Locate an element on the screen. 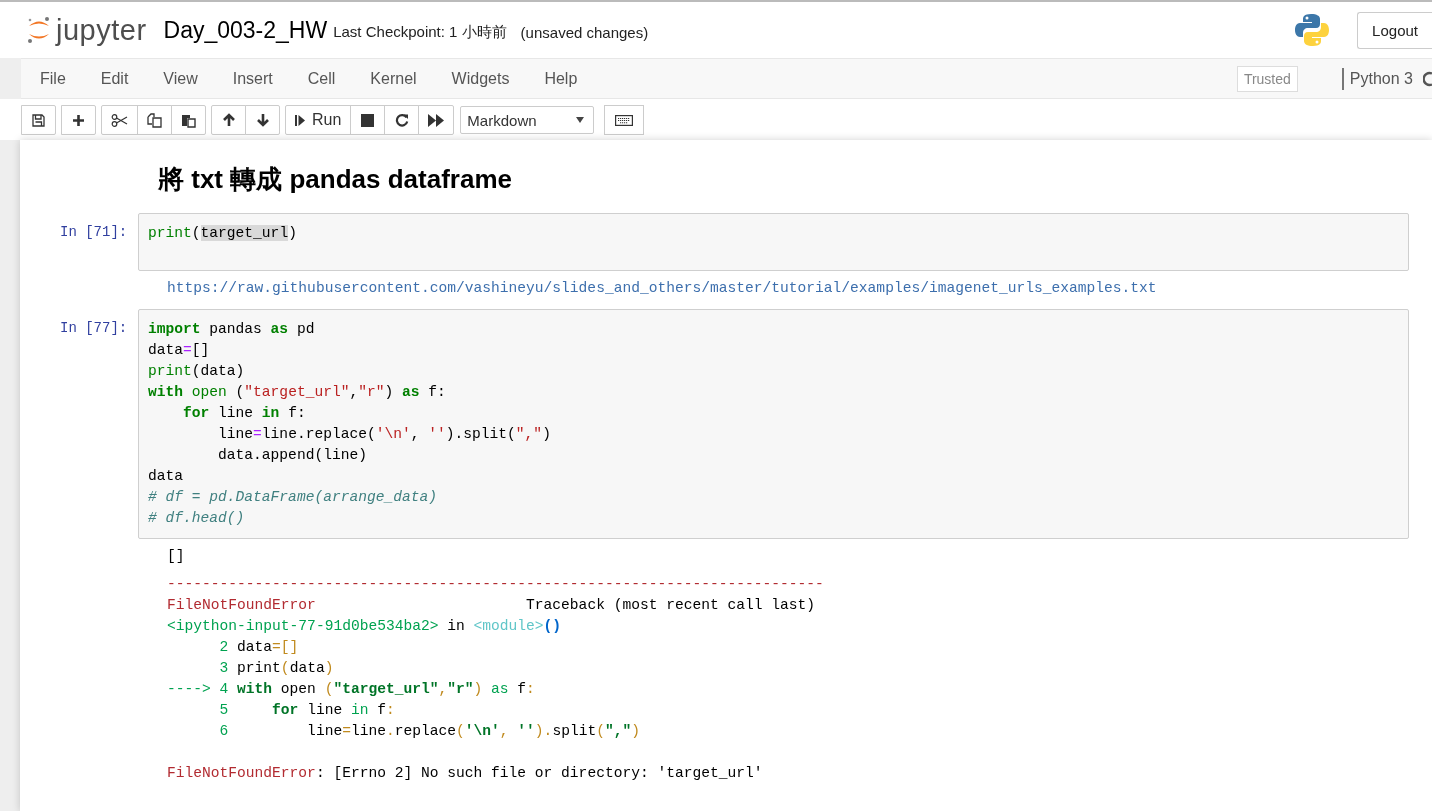 This screenshot has width=1432, height=811. restart-icon is located at coordinates (401, 120).